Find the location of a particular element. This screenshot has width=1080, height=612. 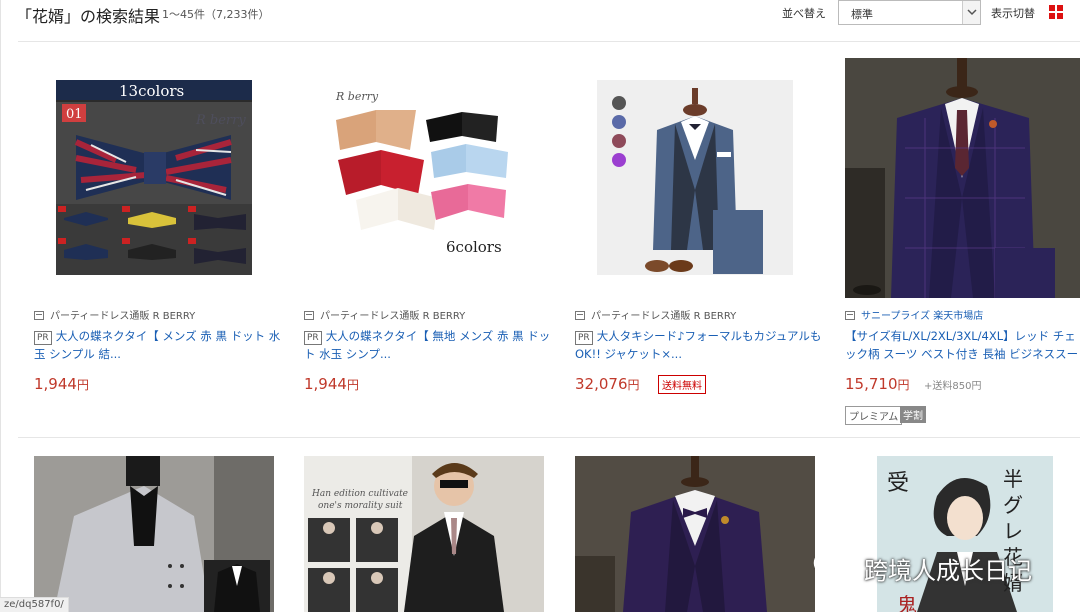

sort-selected-value: 標準 is located at coordinates (862, 14).